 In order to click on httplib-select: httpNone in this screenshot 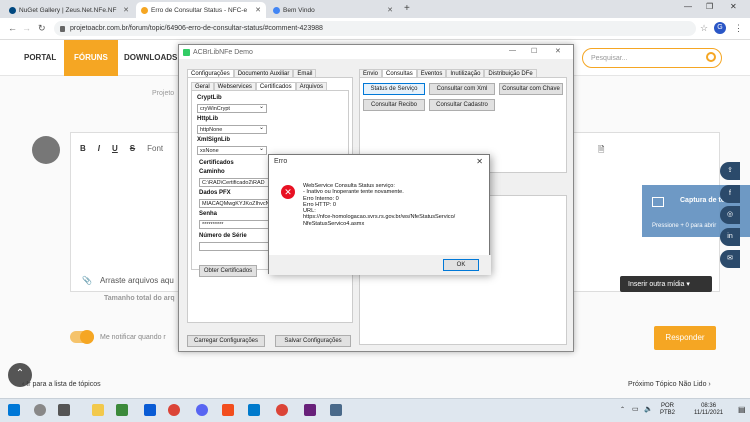, I will do `click(232, 129)`.